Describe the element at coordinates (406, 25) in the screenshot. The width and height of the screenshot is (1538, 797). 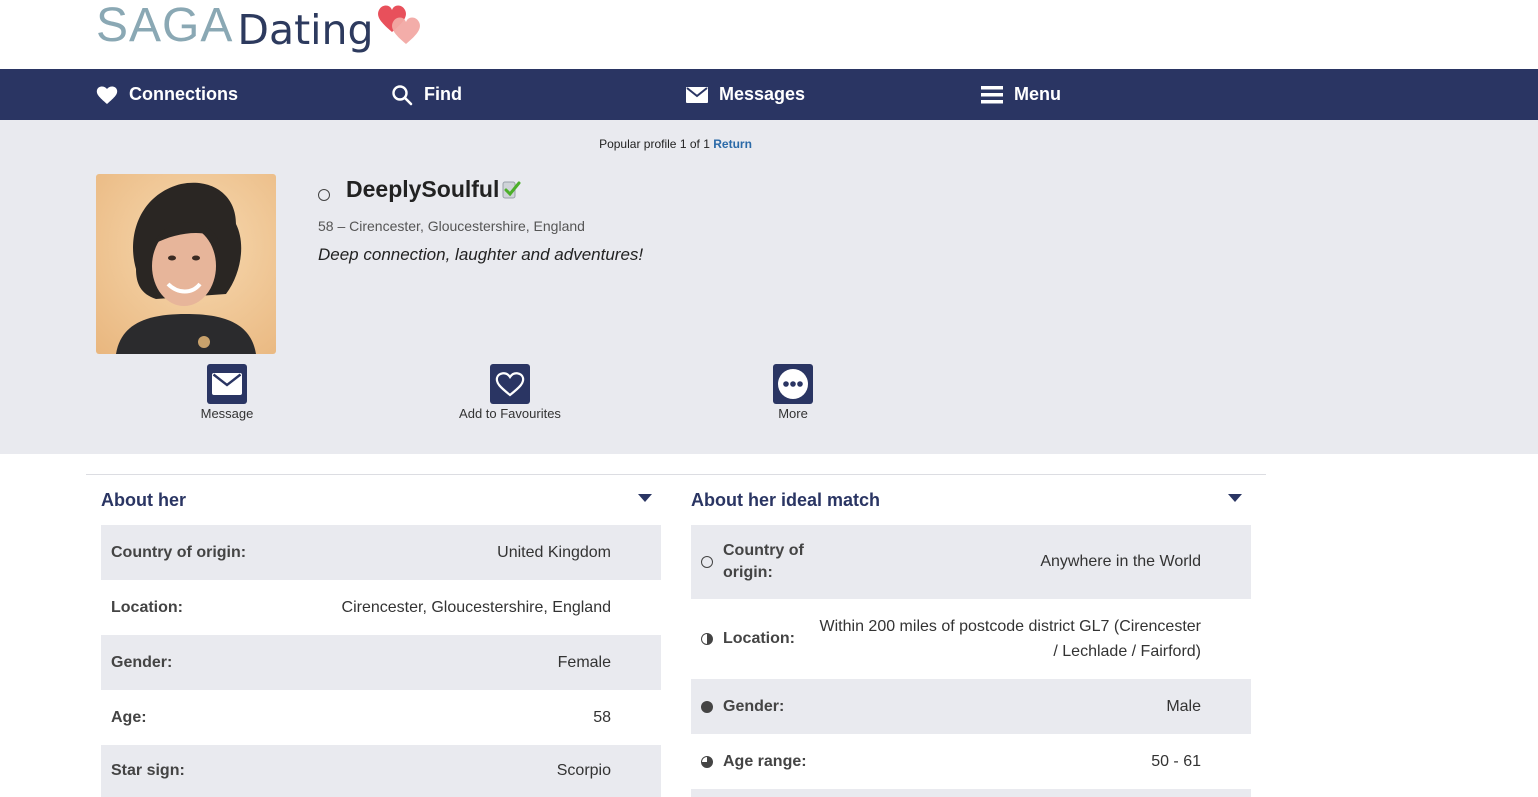
I see `logo-hearts-icon` at that location.